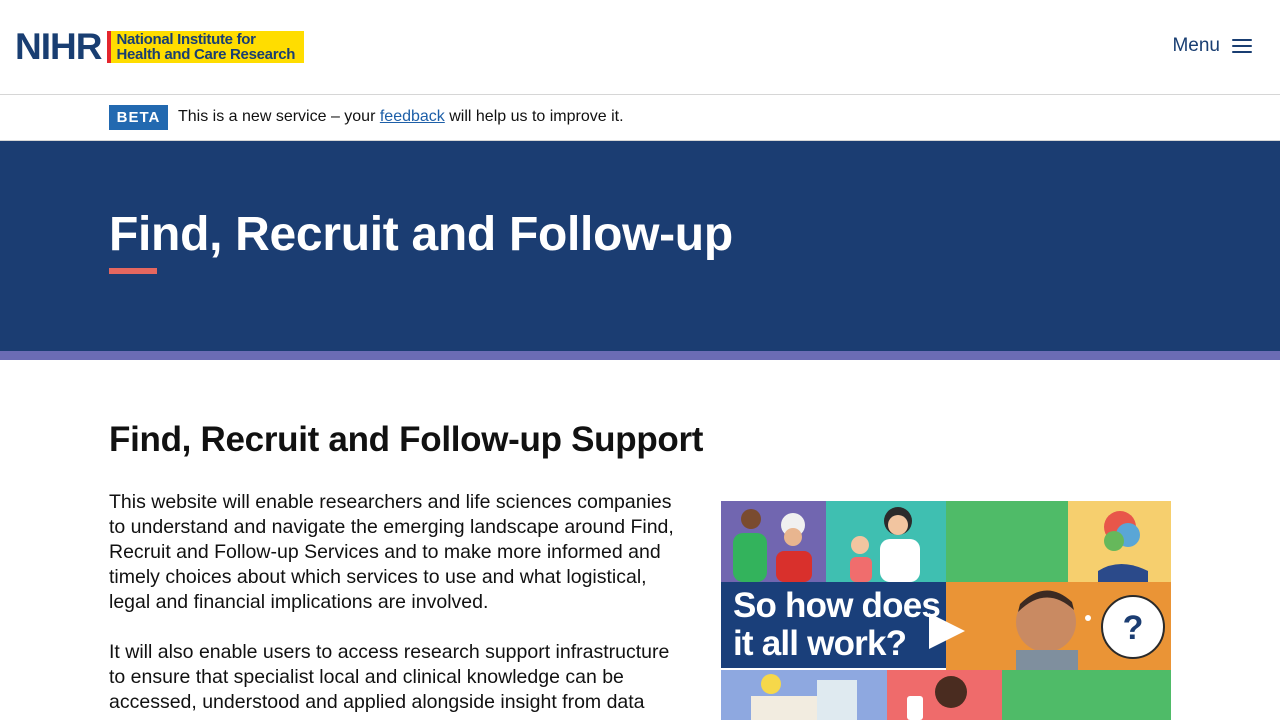 The image size is (1280, 720). I want to click on feedback-link: feedback, so click(412, 116).